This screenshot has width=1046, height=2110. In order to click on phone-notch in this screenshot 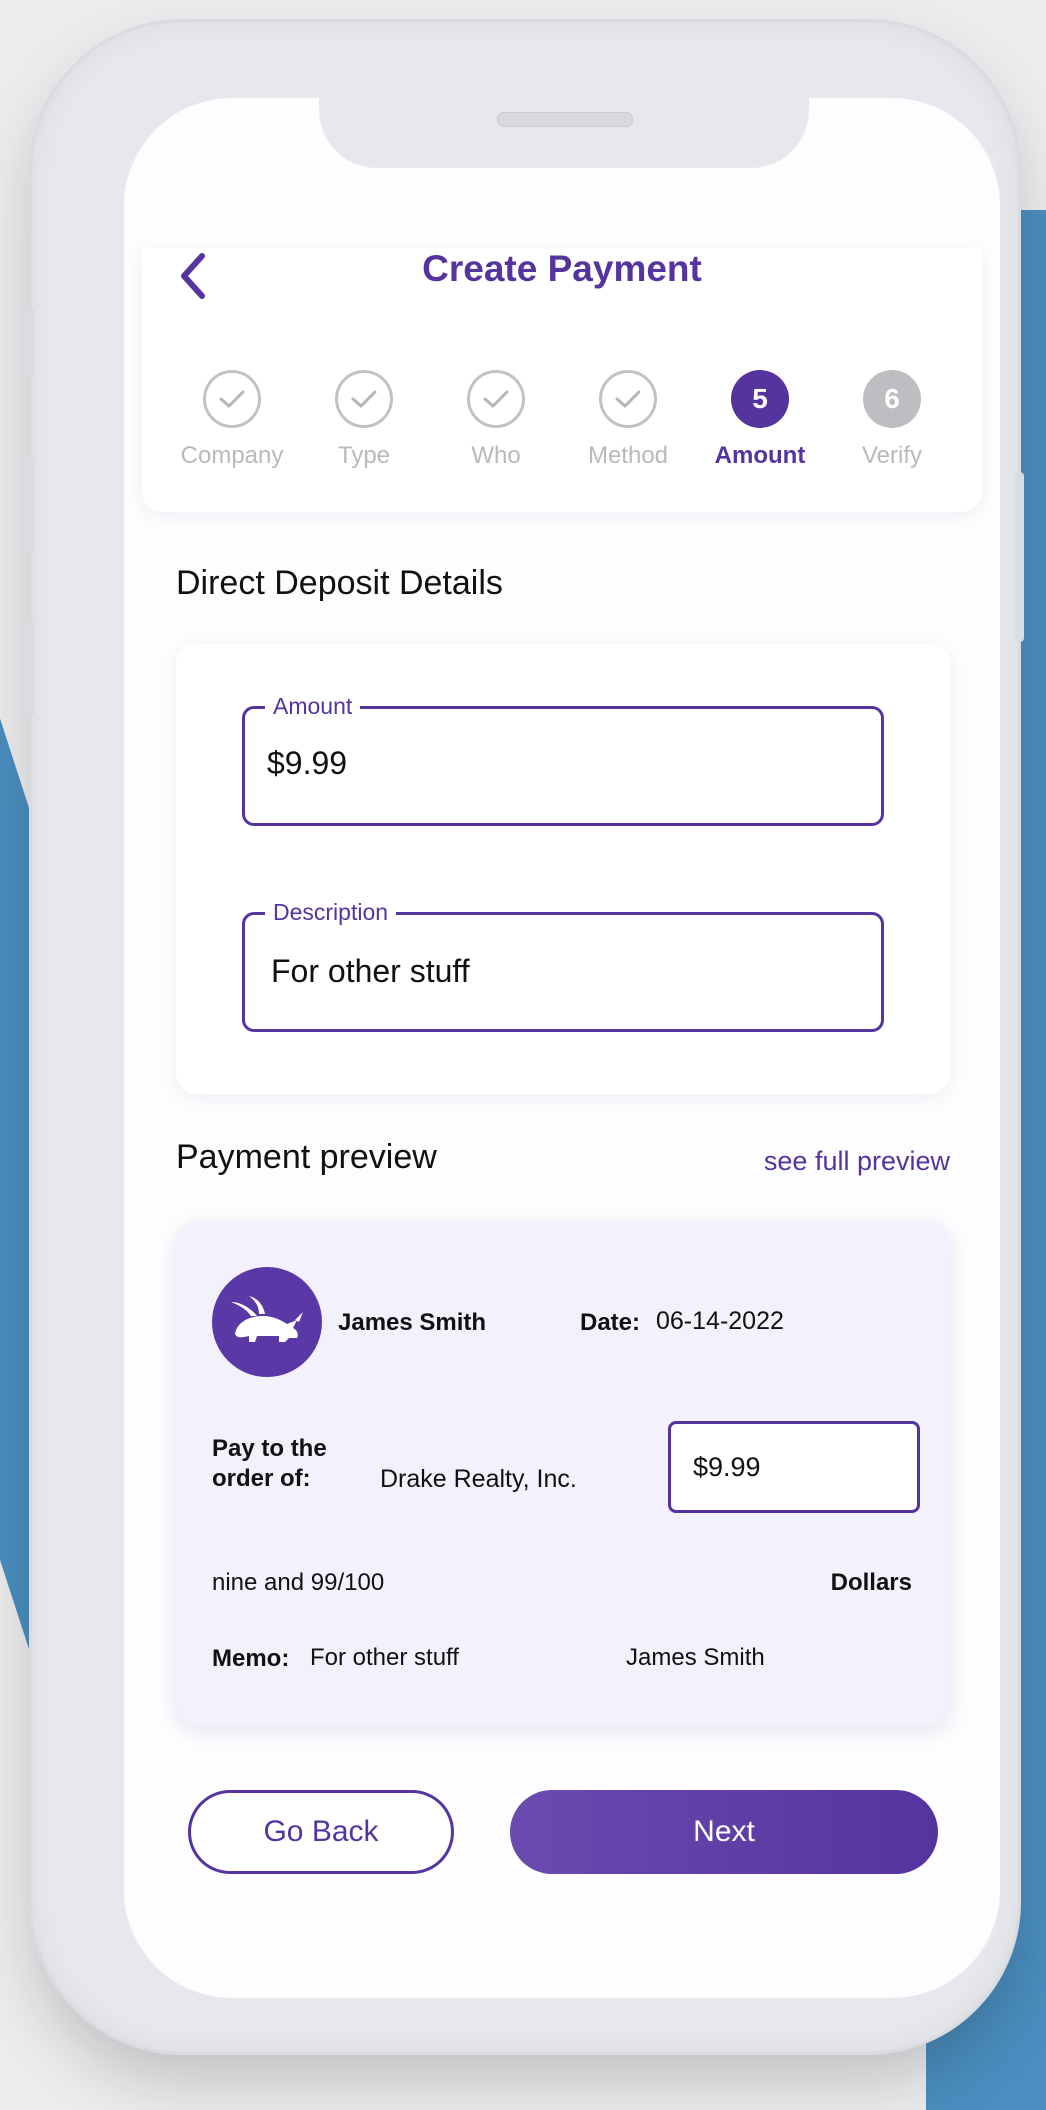, I will do `click(564, 133)`.